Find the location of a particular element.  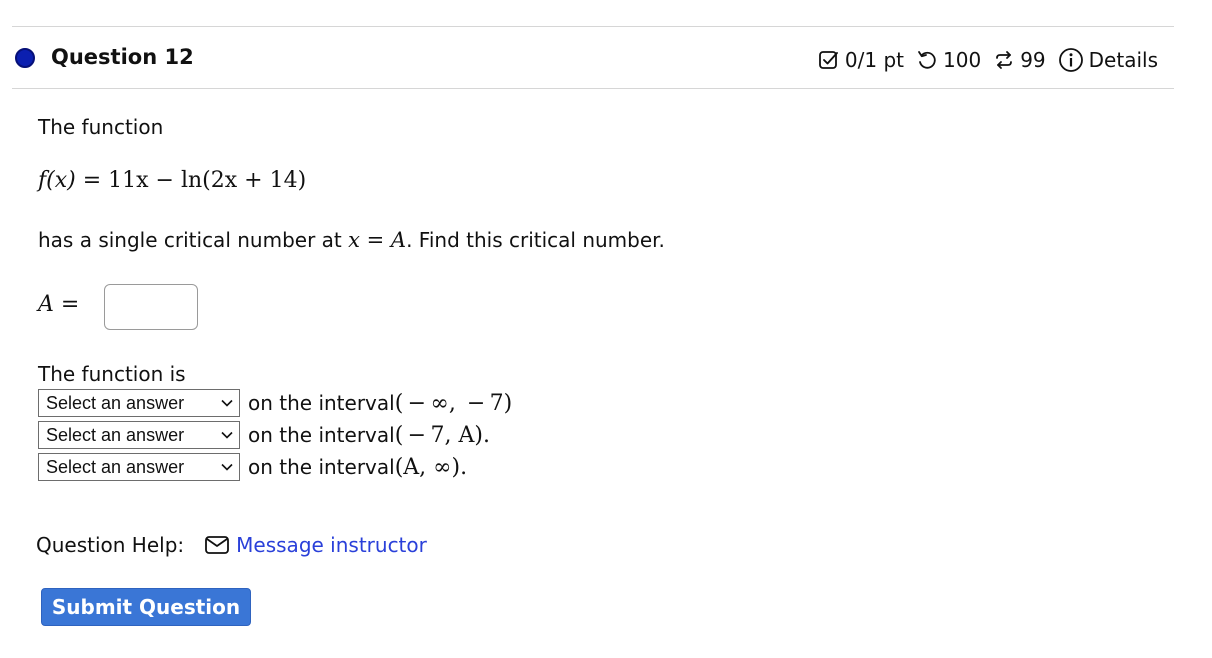

question-help: Question Help: Message instructor is located at coordinates (231, 545).